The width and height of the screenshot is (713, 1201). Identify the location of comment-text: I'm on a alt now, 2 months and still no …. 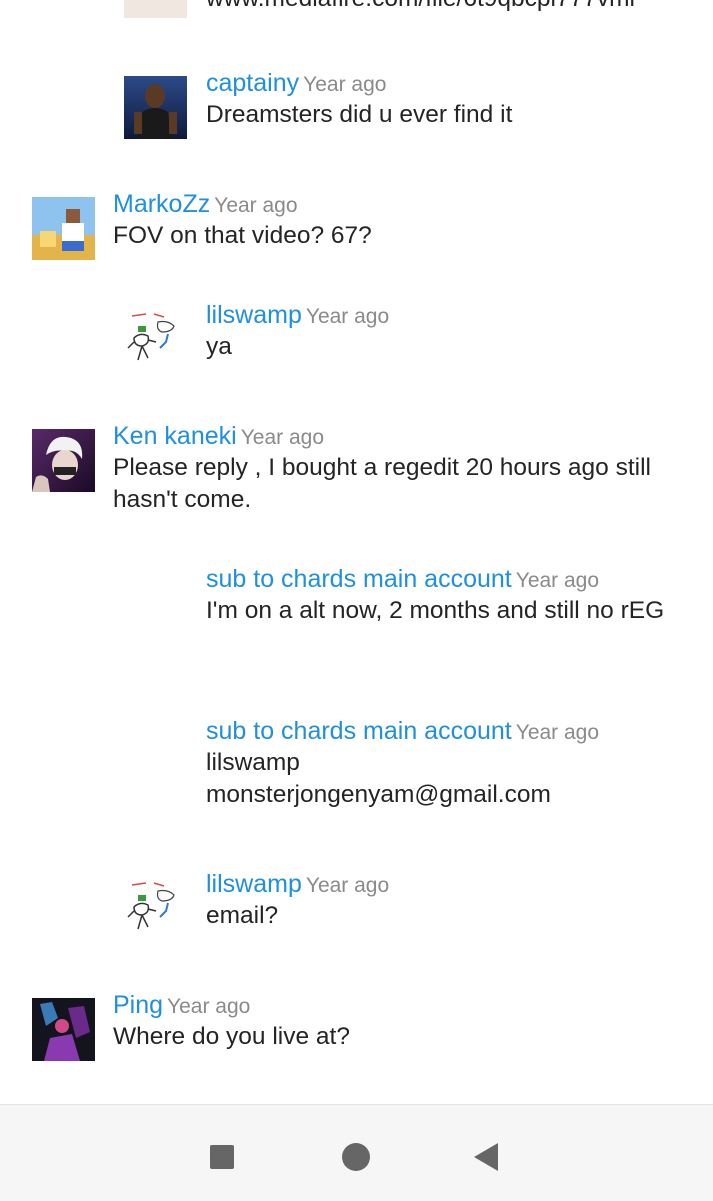
(435, 610).